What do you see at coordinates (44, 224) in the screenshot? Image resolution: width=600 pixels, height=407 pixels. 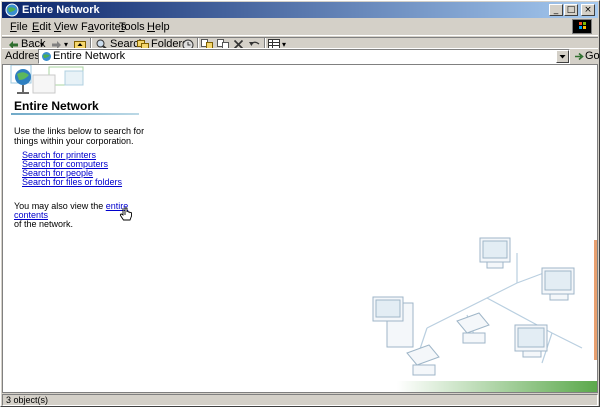 I see `also-suffix: of the network.` at bounding box center [44, 224].